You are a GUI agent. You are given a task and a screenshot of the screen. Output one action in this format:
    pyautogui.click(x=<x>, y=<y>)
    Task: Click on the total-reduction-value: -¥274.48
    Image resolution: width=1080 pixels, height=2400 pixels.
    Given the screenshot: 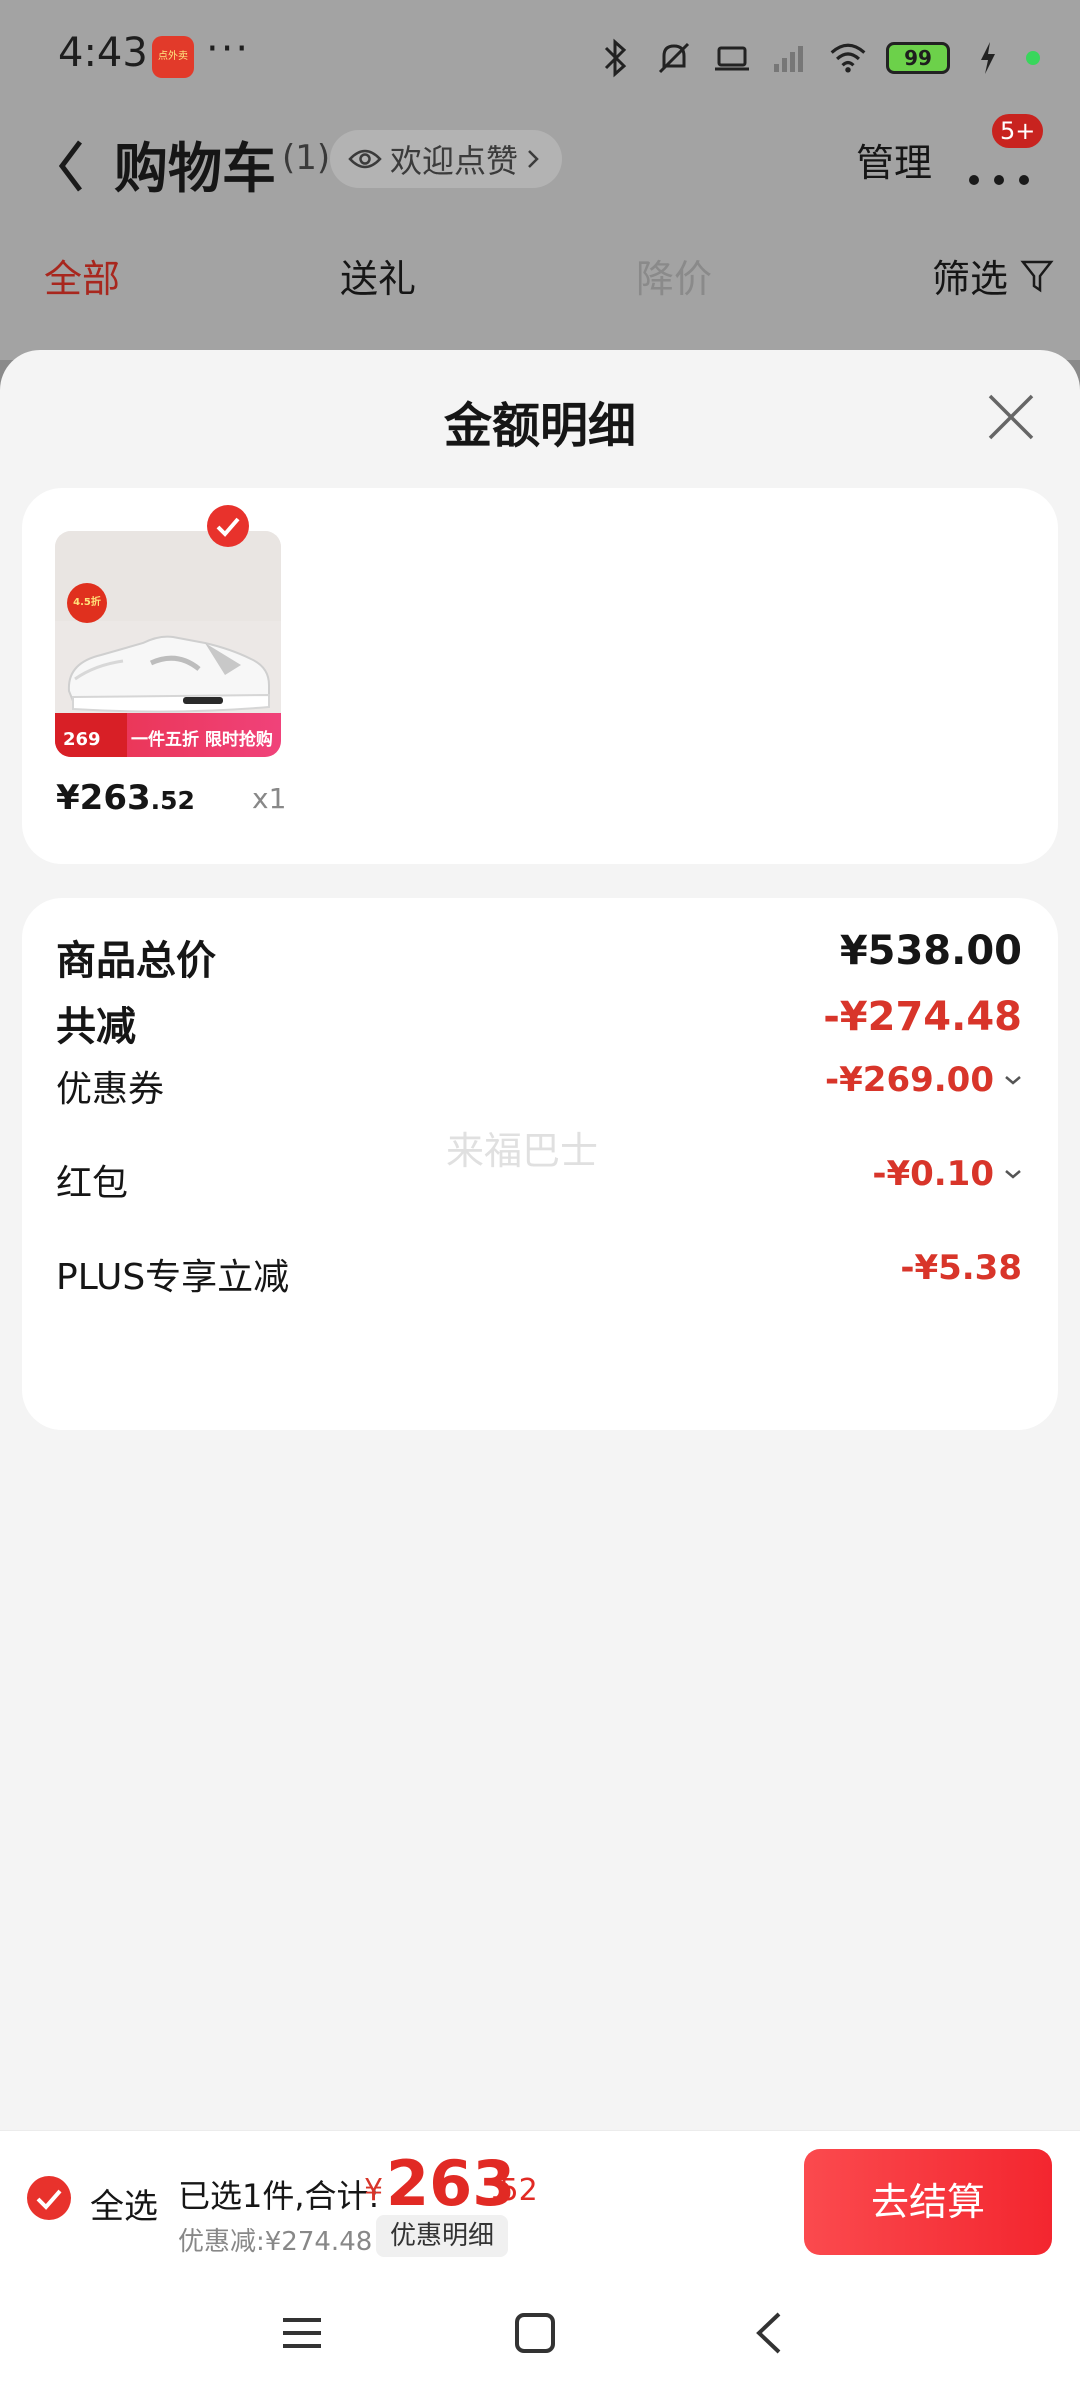 What is the action you would take?
    pyautogui.click(x=922, y=1017)
    